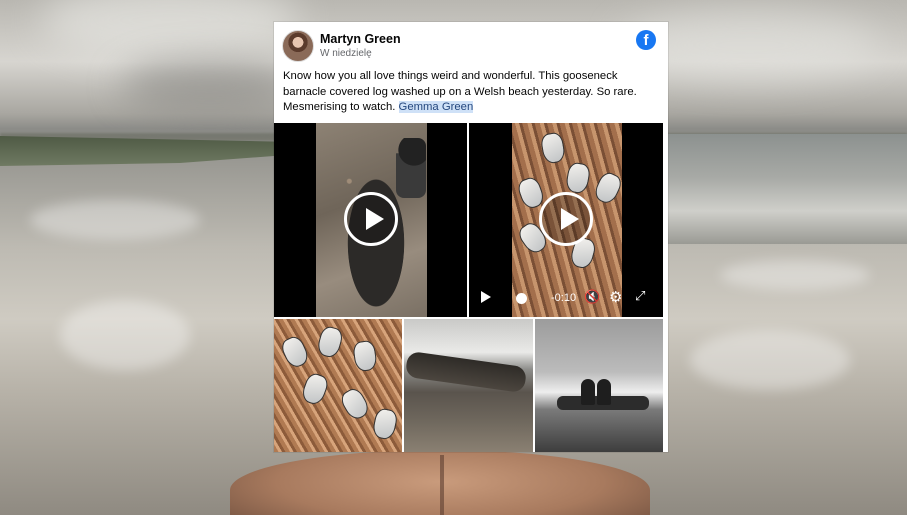 This screenshot has width=907, height=515. I want to click on progress-scrubber, so click(521, 298).